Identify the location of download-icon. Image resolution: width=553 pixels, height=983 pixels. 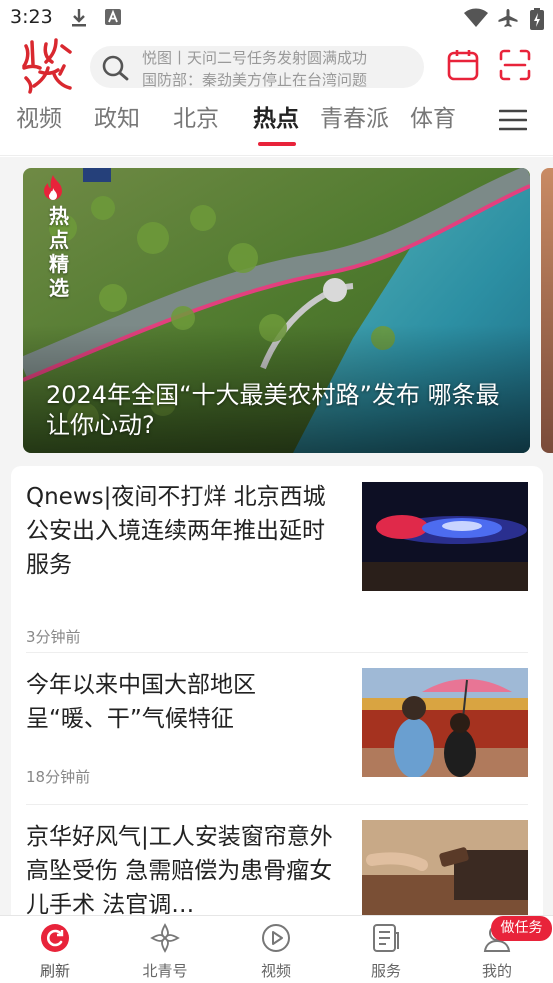
(79, 20).